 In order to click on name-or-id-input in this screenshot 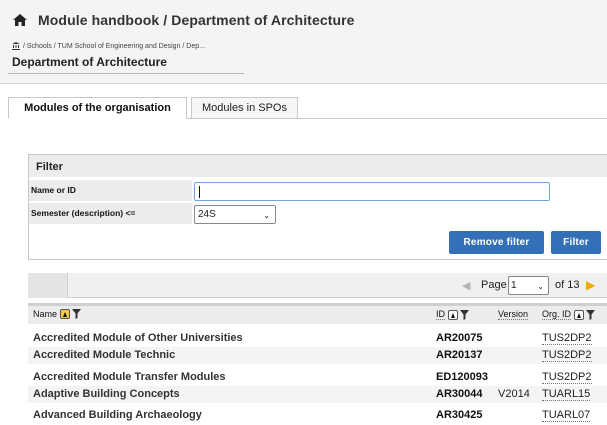, I will do `click(372, 191)`.